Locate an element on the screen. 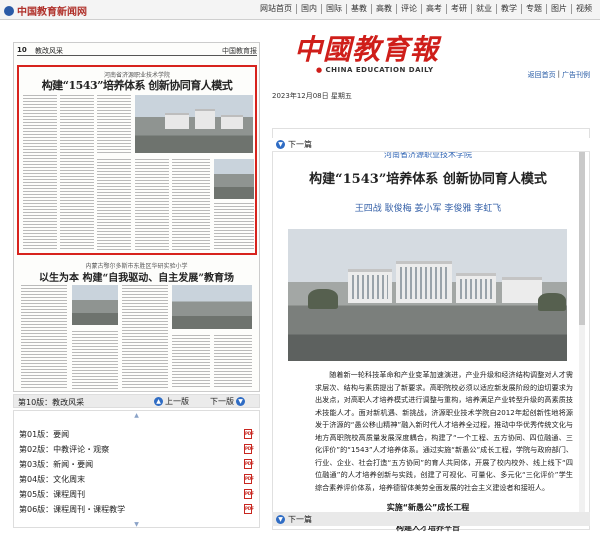 The width and height of the screenshot is (600, 539). page-list-item: 第05版：课程周刊 PDF is located at coordinates (137, 495).